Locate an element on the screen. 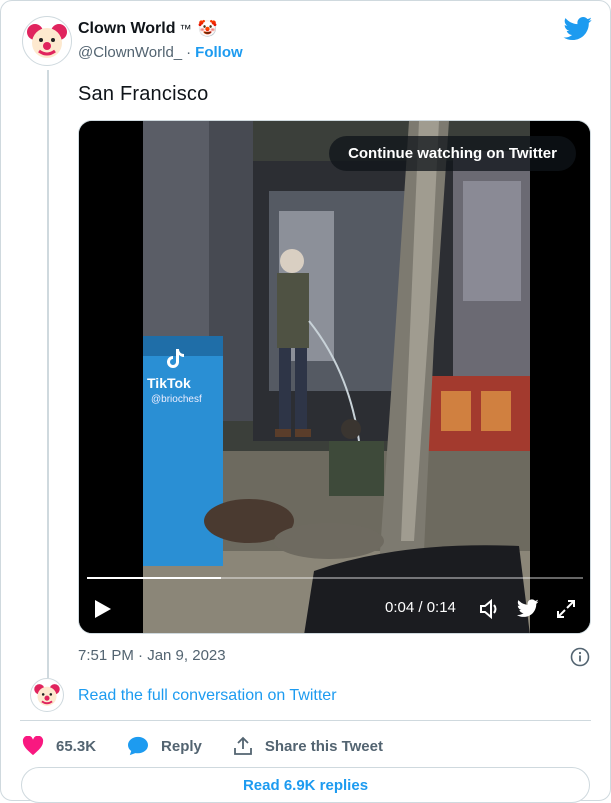  continue-watching-button: Continue watching on Twitter is located at coordinates (452, 153).